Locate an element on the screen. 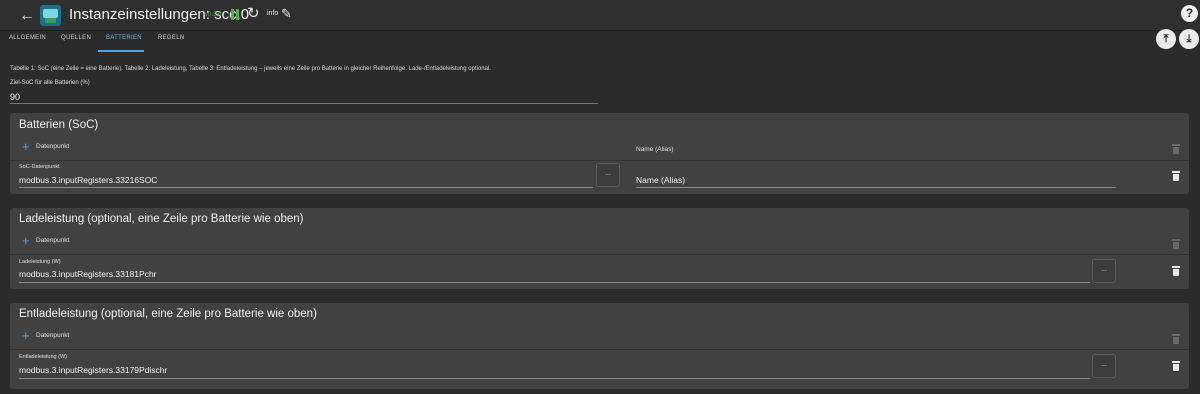  soc-datenpunkt-underline is located at coordinates (306, 187).